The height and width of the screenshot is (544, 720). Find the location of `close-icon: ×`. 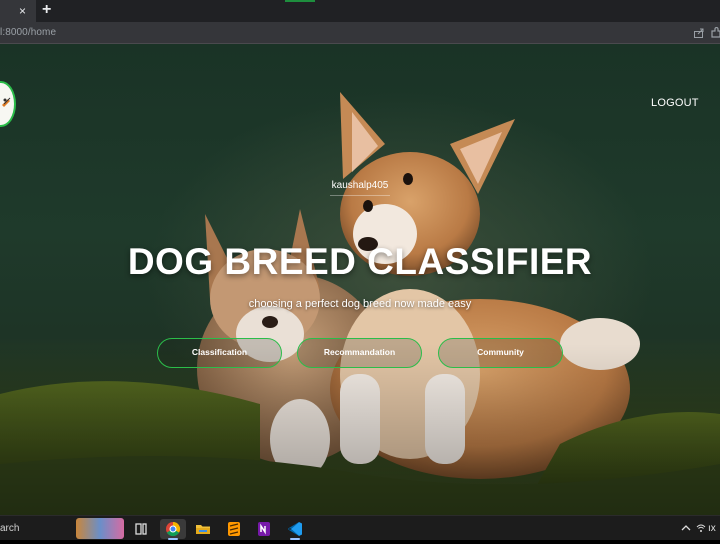

close-icon: × is located at coordinates (22, 11).